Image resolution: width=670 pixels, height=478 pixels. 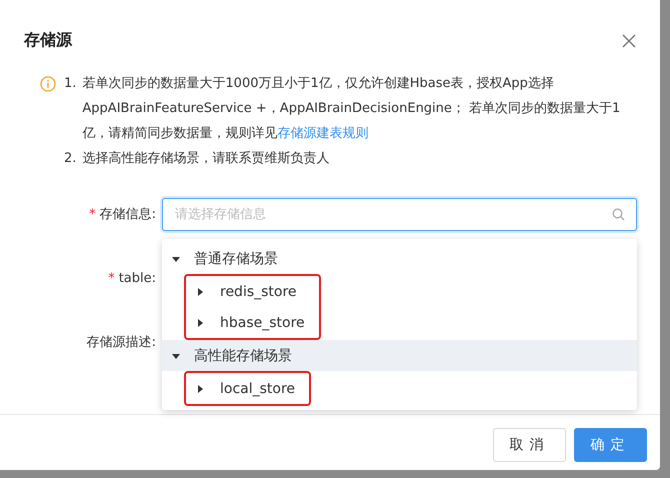 What do you see at coordinates (618, 214) in the screenshot?
I see `search-icon` at bounding box center [618, 214].